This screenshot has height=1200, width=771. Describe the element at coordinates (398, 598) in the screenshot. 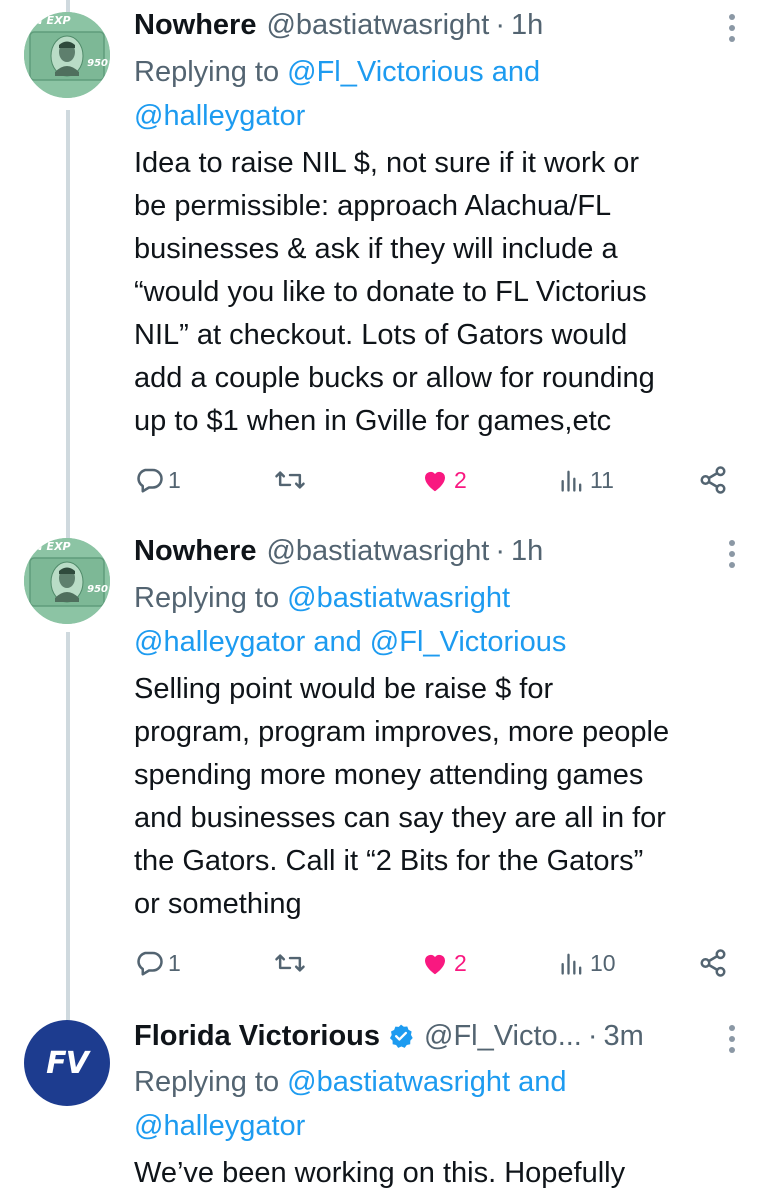

I see `mention-link: @bastiatwasright` at that location.